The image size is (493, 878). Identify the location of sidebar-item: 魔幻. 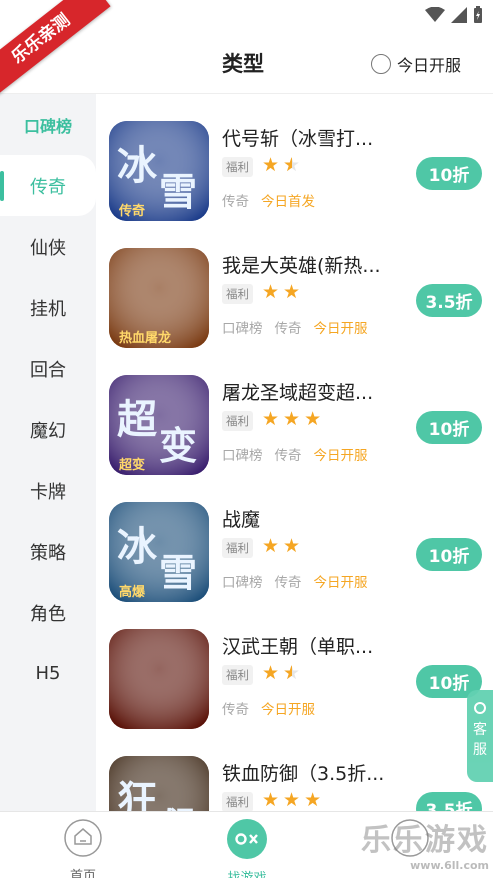
(48, 429).